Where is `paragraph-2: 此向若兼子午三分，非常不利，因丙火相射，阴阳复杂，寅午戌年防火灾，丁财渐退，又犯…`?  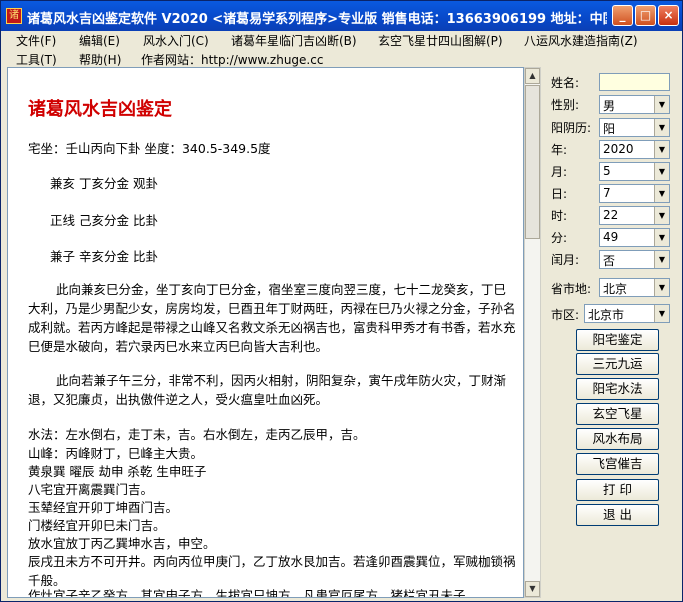 paragraph-2: 此向若兼子午三分，非常不利，因丙火相射，阴阳复杂，寅午戌年防火灾，丁财渐退，又犯… is located at coordinates (267, 390).